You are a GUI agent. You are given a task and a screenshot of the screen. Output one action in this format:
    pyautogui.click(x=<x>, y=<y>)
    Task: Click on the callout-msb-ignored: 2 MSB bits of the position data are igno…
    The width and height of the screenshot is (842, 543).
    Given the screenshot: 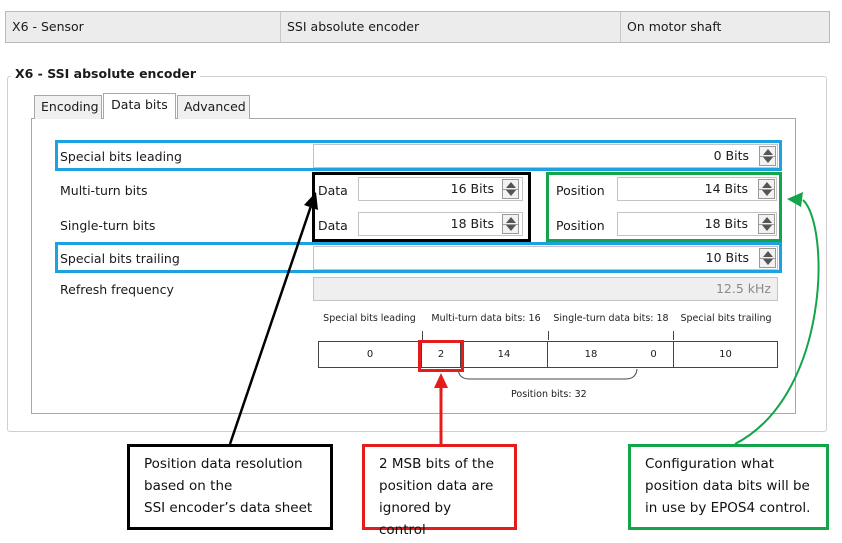 What is the action you would take?
    pyautogui.click(x=439, y=491)
    